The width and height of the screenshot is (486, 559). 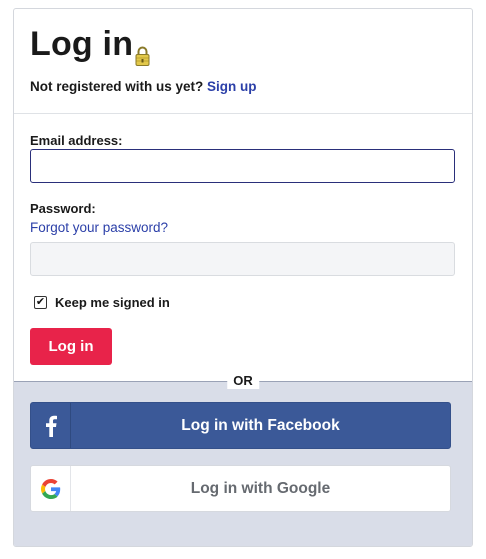 I want to click on facebook-icon-box, so click(x=51, y=425).